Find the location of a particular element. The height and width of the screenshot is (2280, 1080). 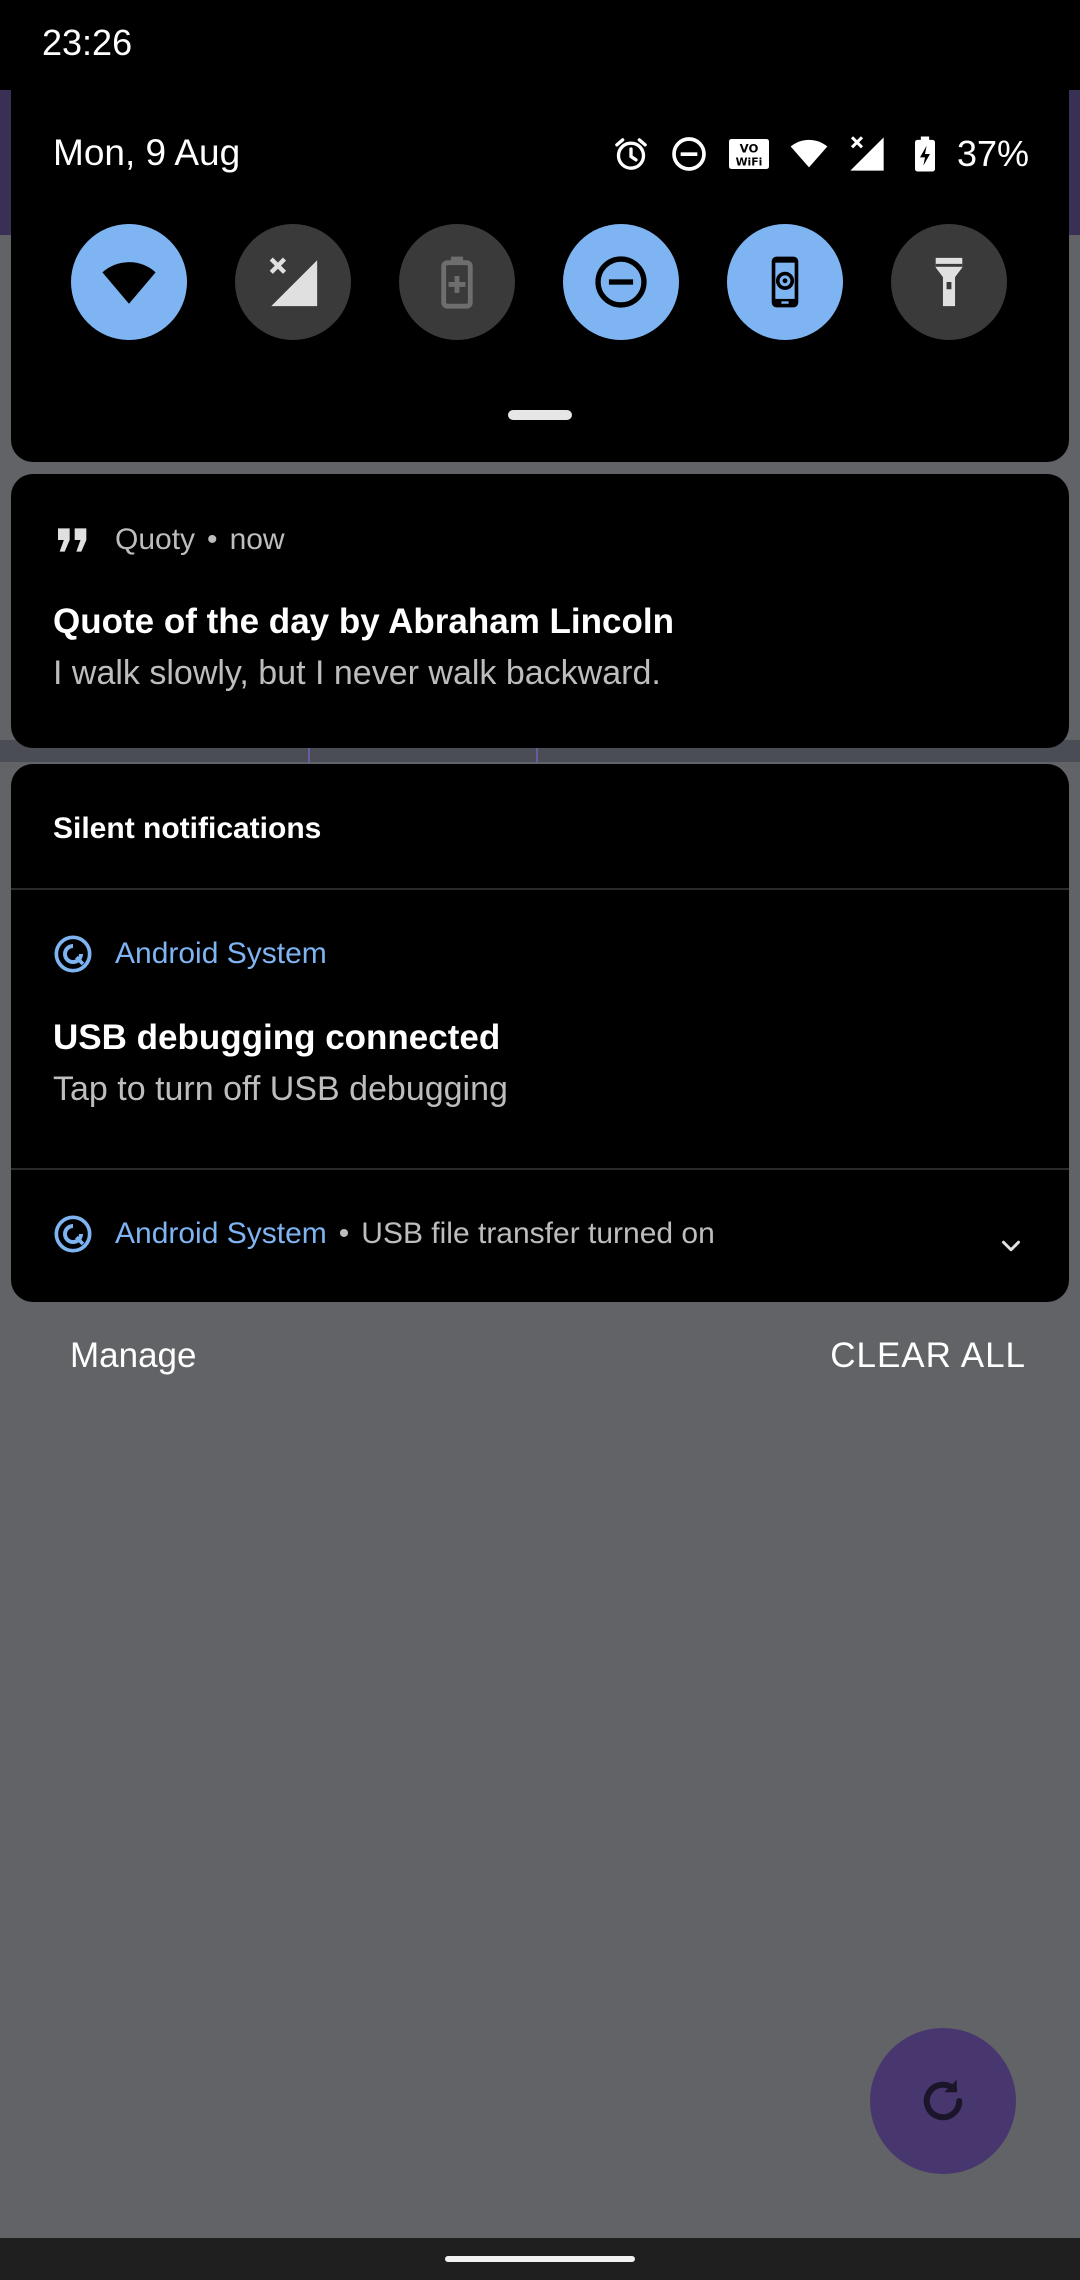

qs-status-icons: VO WiFi 37% is located at coordinates (819, 154).